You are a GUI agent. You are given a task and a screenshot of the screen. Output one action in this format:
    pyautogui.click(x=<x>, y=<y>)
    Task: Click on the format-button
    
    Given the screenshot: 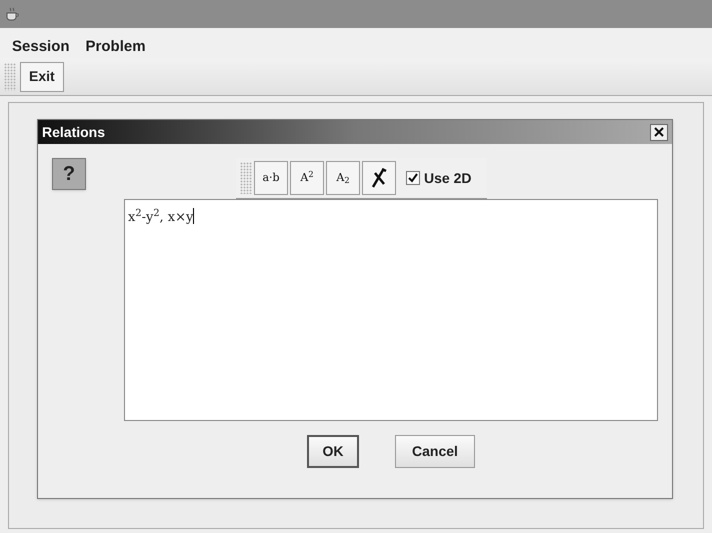 What is the action you would take?
    pyautogui.click(x=379, y=178)
    